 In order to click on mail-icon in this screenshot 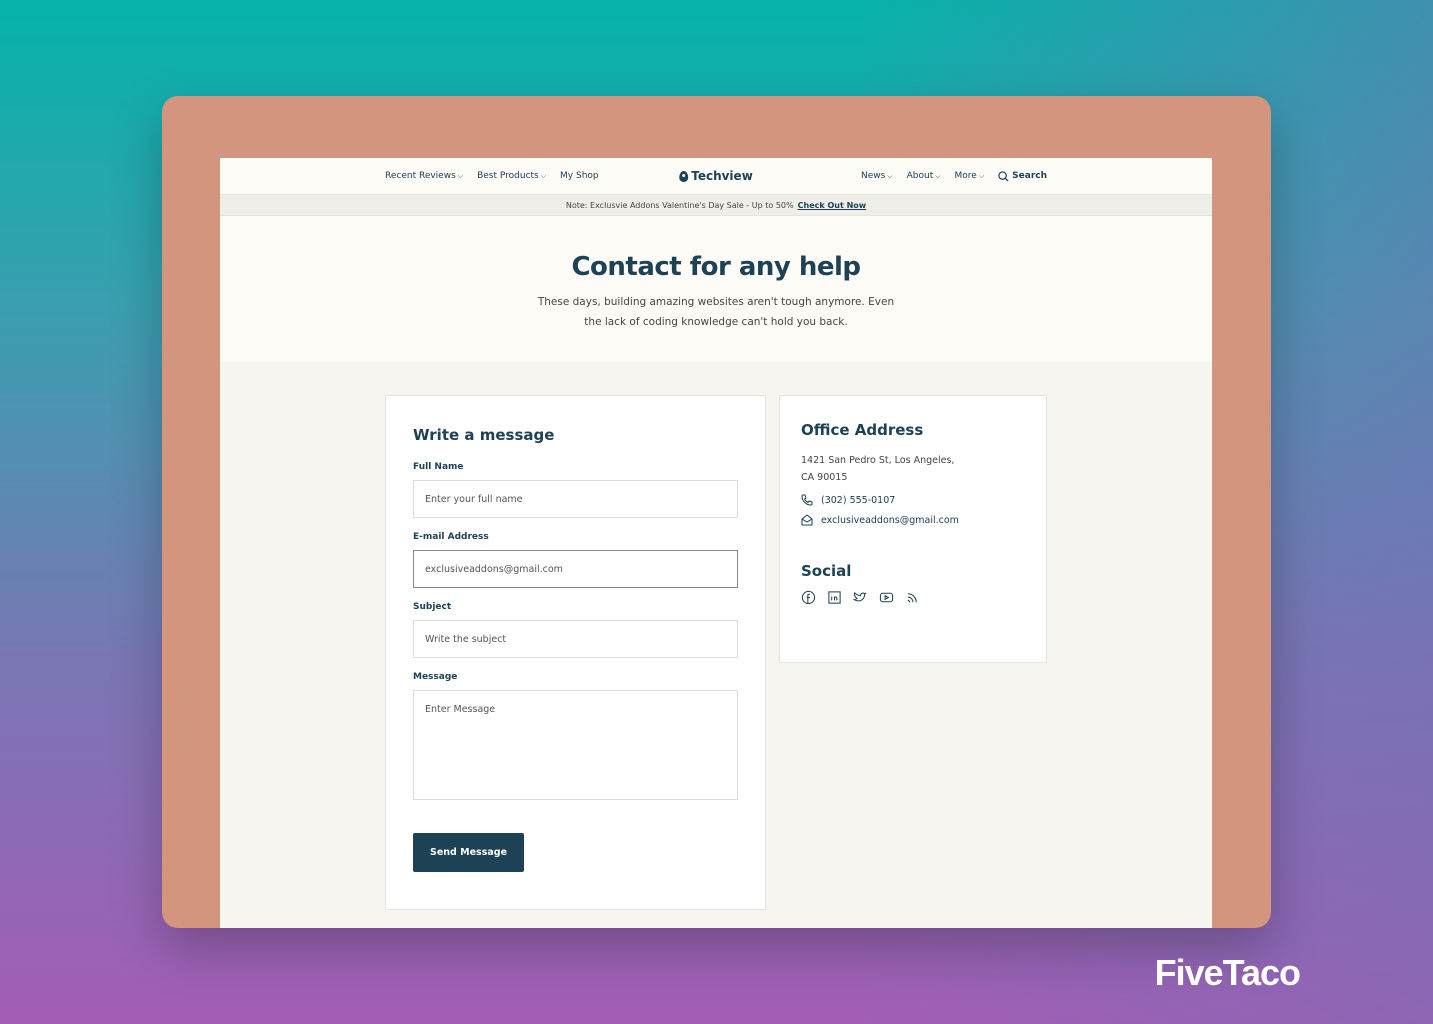, I will do `click(807, 520)`.